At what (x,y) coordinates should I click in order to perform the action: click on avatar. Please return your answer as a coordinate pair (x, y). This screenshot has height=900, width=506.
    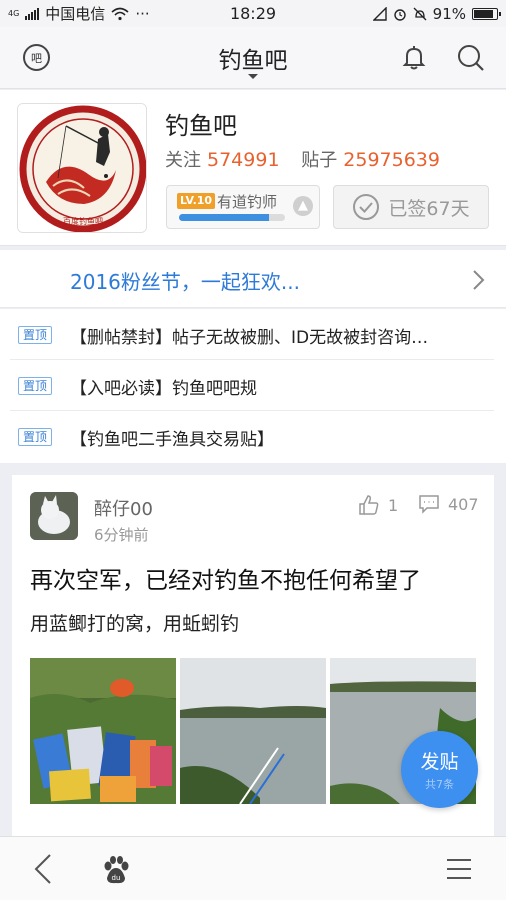
    Looking at the image, I should click on (54, 516).